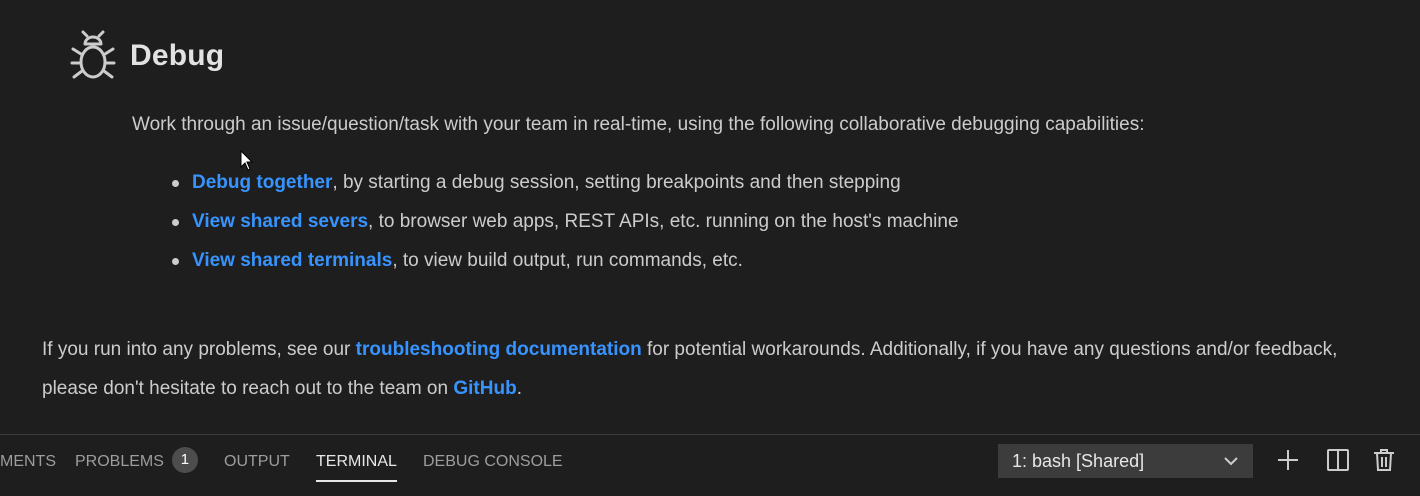 The image size is (1420, 496). Describe the element at coordinates (292, 260) in the screenshot. I see `view-shared-terminals-link: View shared terminals` at that location.